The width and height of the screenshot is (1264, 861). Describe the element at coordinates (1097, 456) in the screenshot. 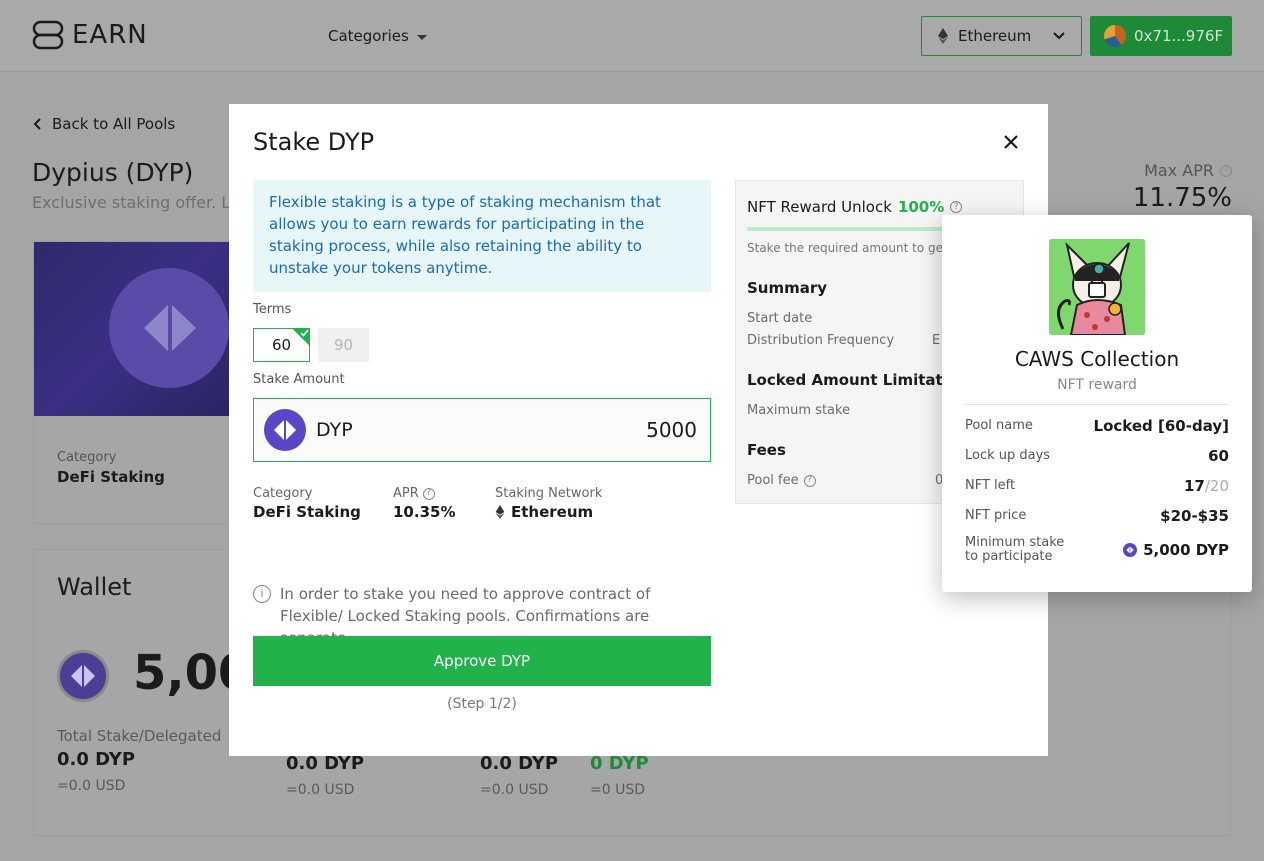

I see `nft-row-lockup-days: Lock up days 60` at that location.